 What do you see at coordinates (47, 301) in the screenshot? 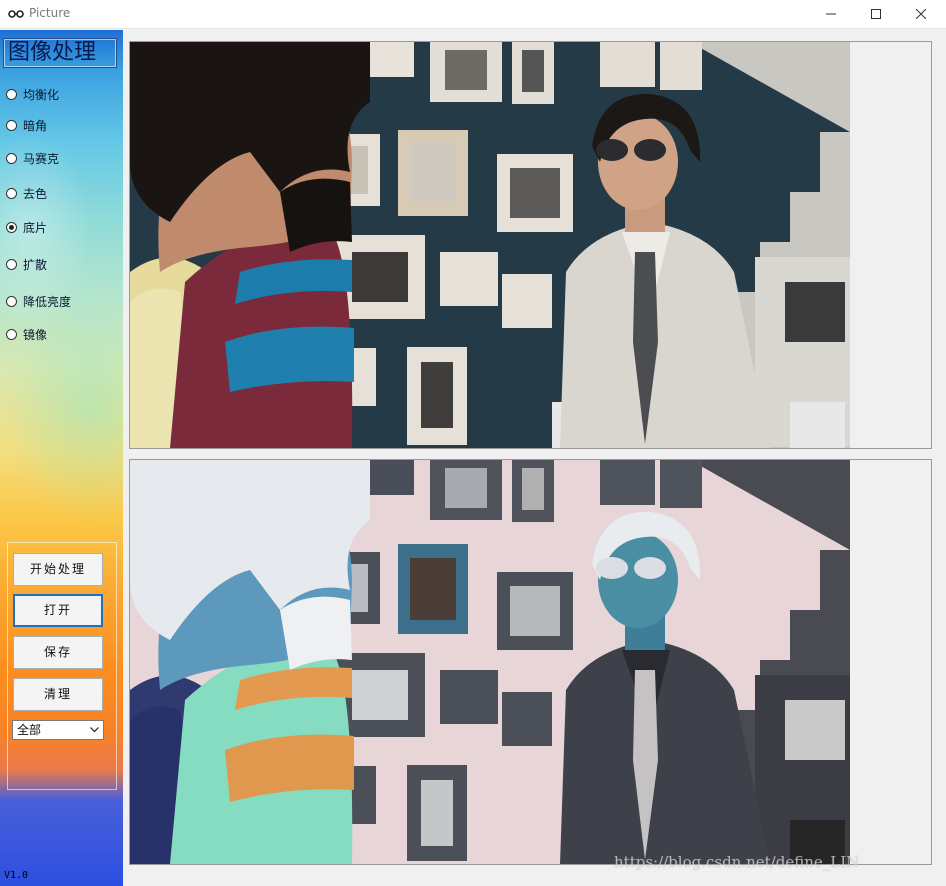
I see `radio-label: 降低亮度` at bounding box center [47, 301].